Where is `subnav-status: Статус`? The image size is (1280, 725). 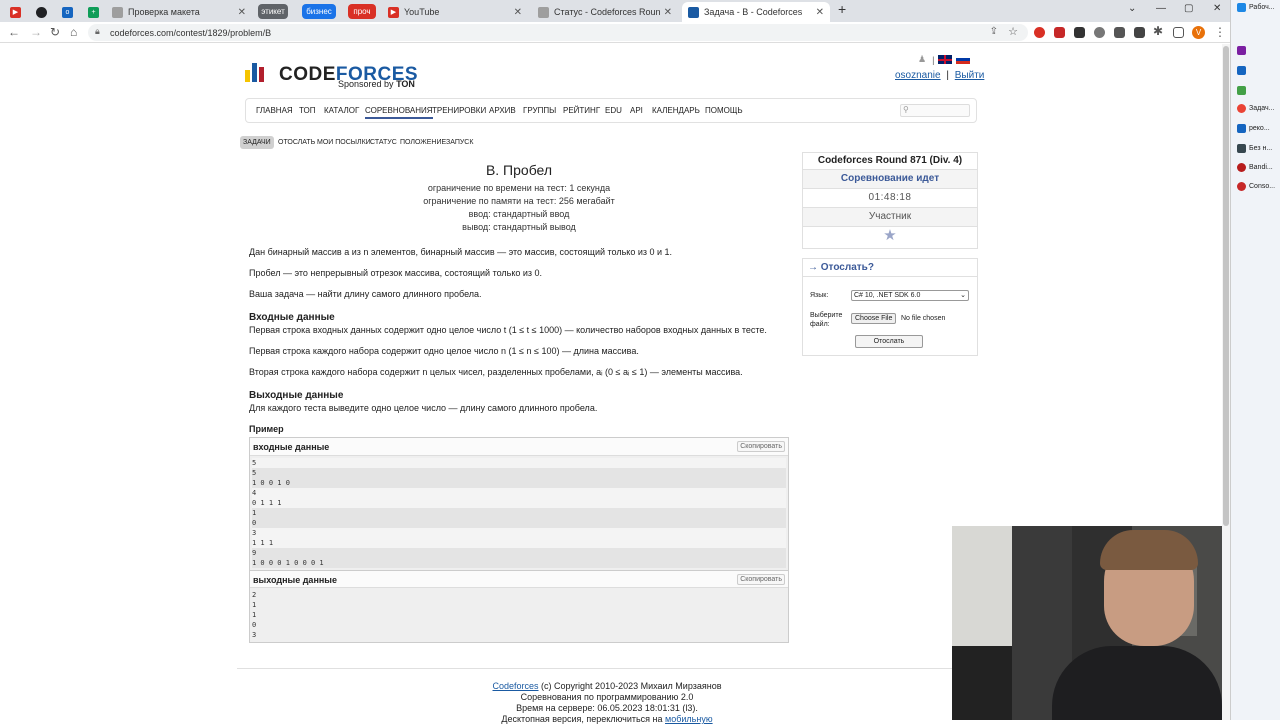
subnav-status: Статус is located at coordinates (383, 142).